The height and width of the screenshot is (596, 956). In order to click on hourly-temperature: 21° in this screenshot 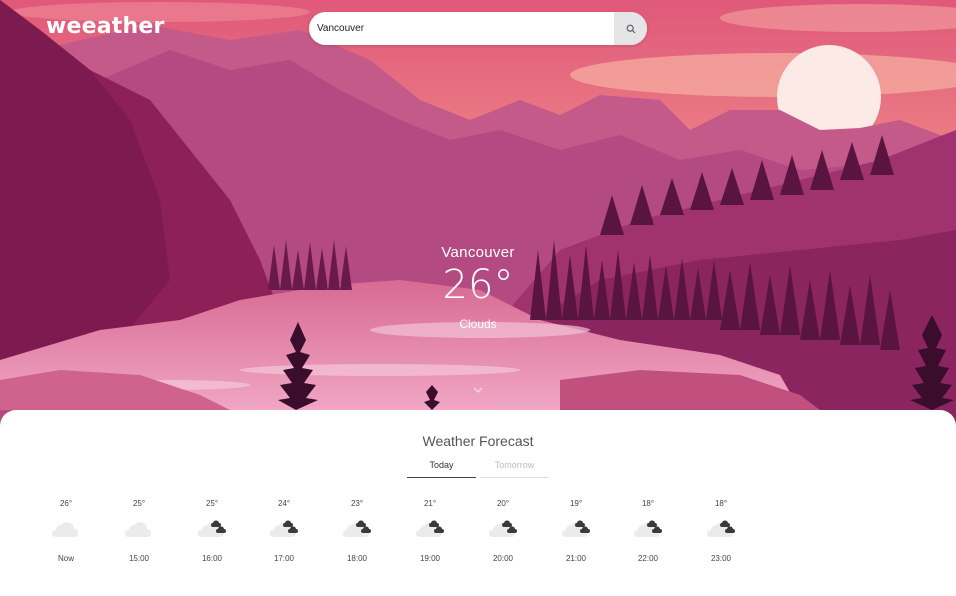, I will do `click(430, 503)`.